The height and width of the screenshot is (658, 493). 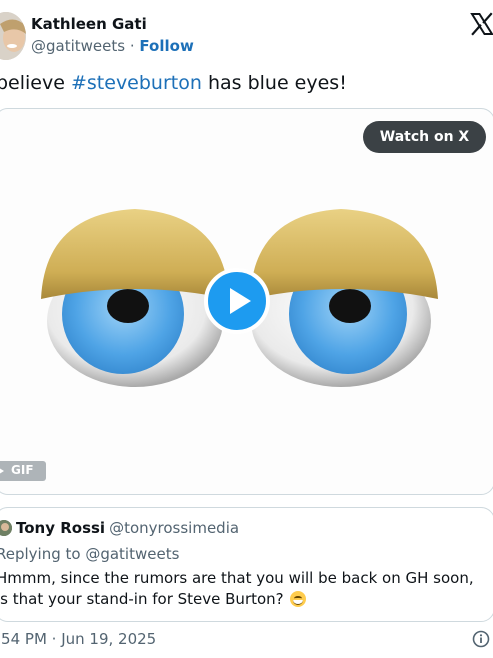 I want to click on hashtag-link: #steveburton, so click(x=136, y=83).